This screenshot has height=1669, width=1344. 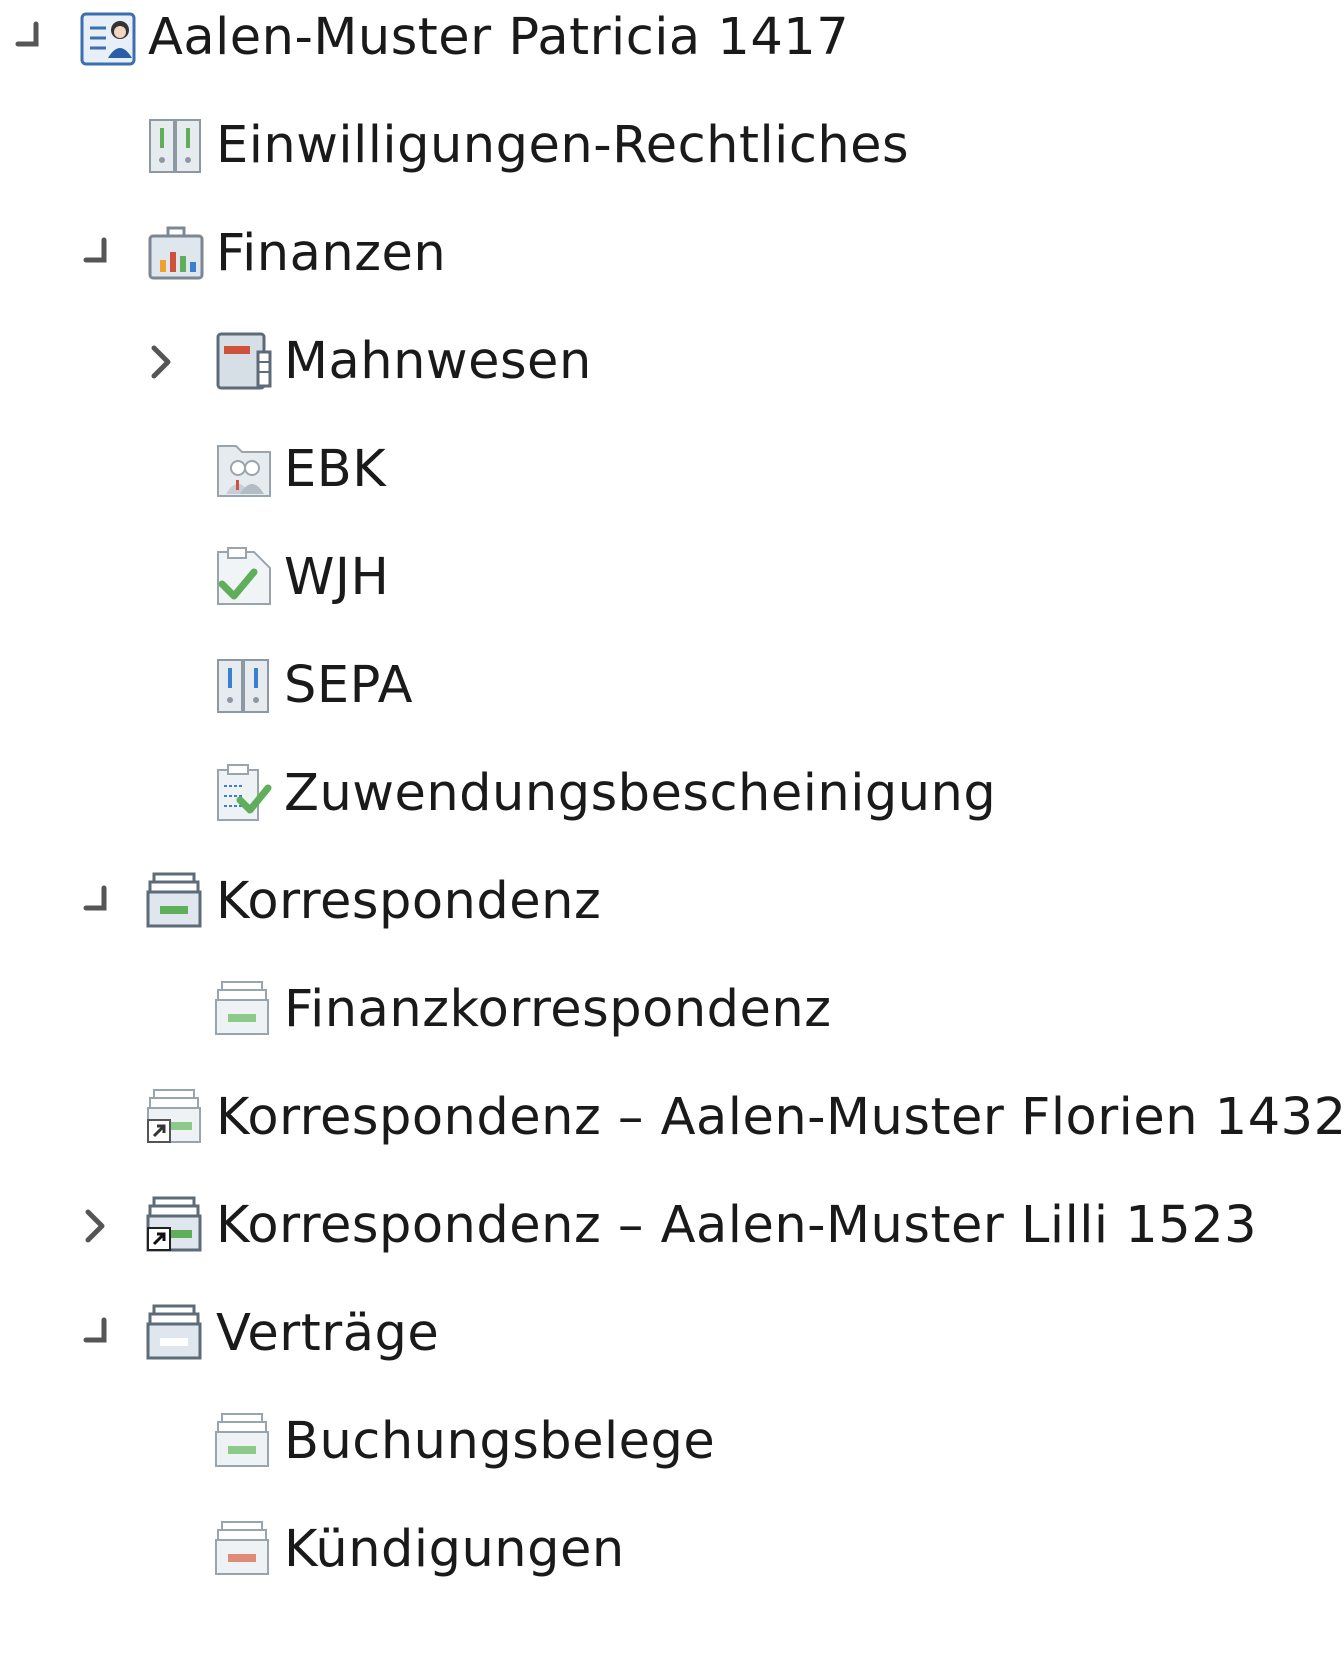 What do you see at coordinates (672, 1559) in the screenshot?
I see `tree-item-kuendigungen: Kündigungen` at bounding box center [672, 1559].